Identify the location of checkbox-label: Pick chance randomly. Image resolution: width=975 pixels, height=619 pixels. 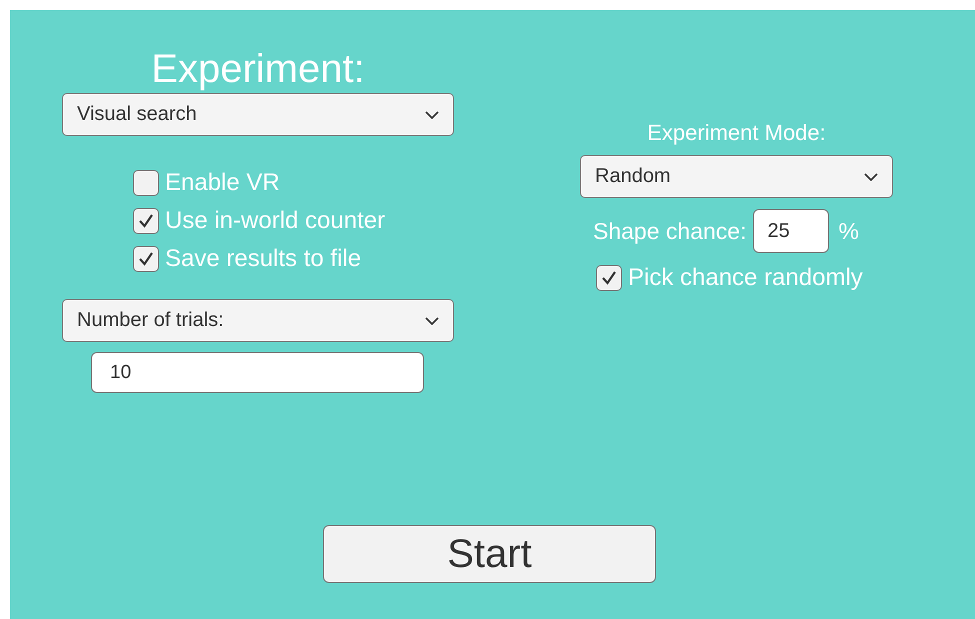
(745, 278).